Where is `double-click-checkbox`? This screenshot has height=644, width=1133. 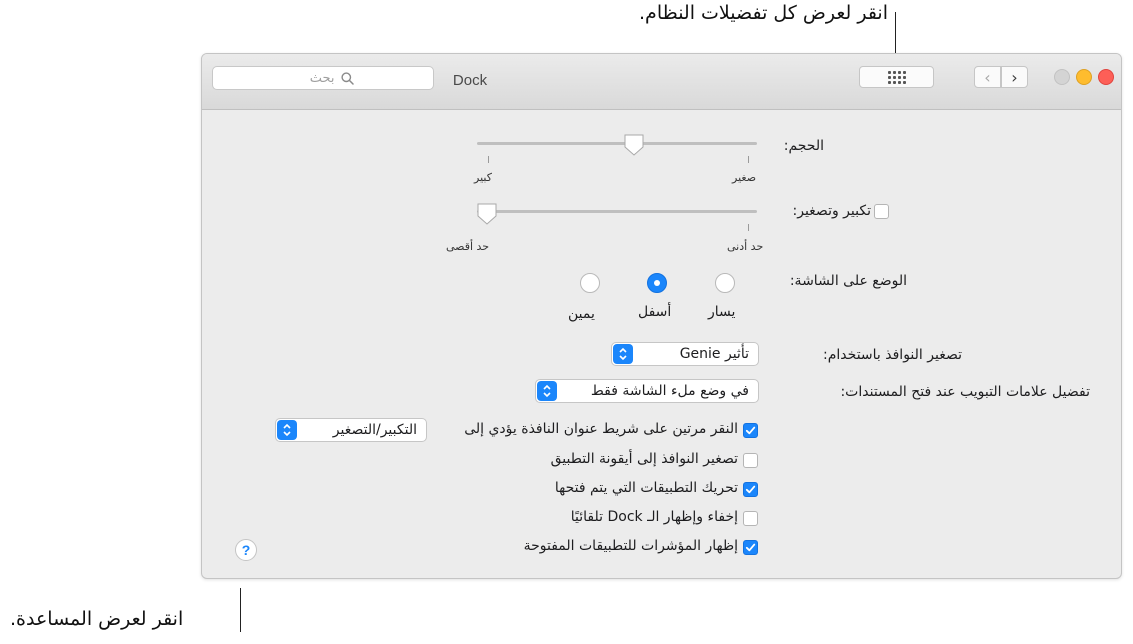 double-click-checkbox is located at coordinates (750, 430).